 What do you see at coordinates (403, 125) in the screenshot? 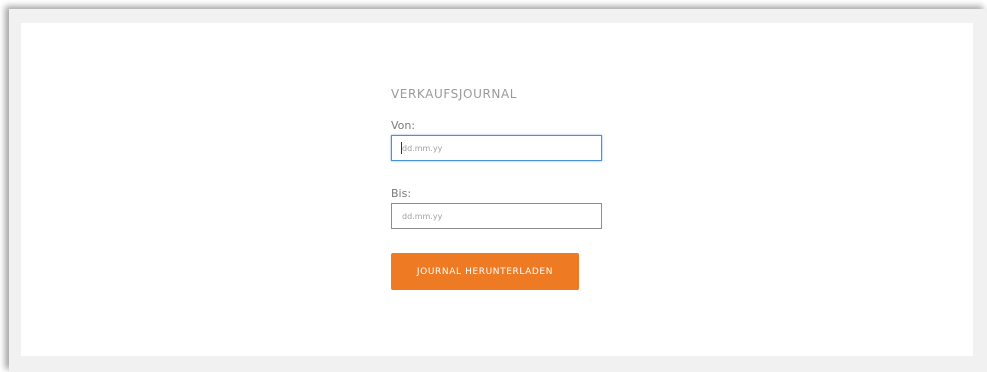
I see `von-label: Von:` at bounding box center [403, 125].